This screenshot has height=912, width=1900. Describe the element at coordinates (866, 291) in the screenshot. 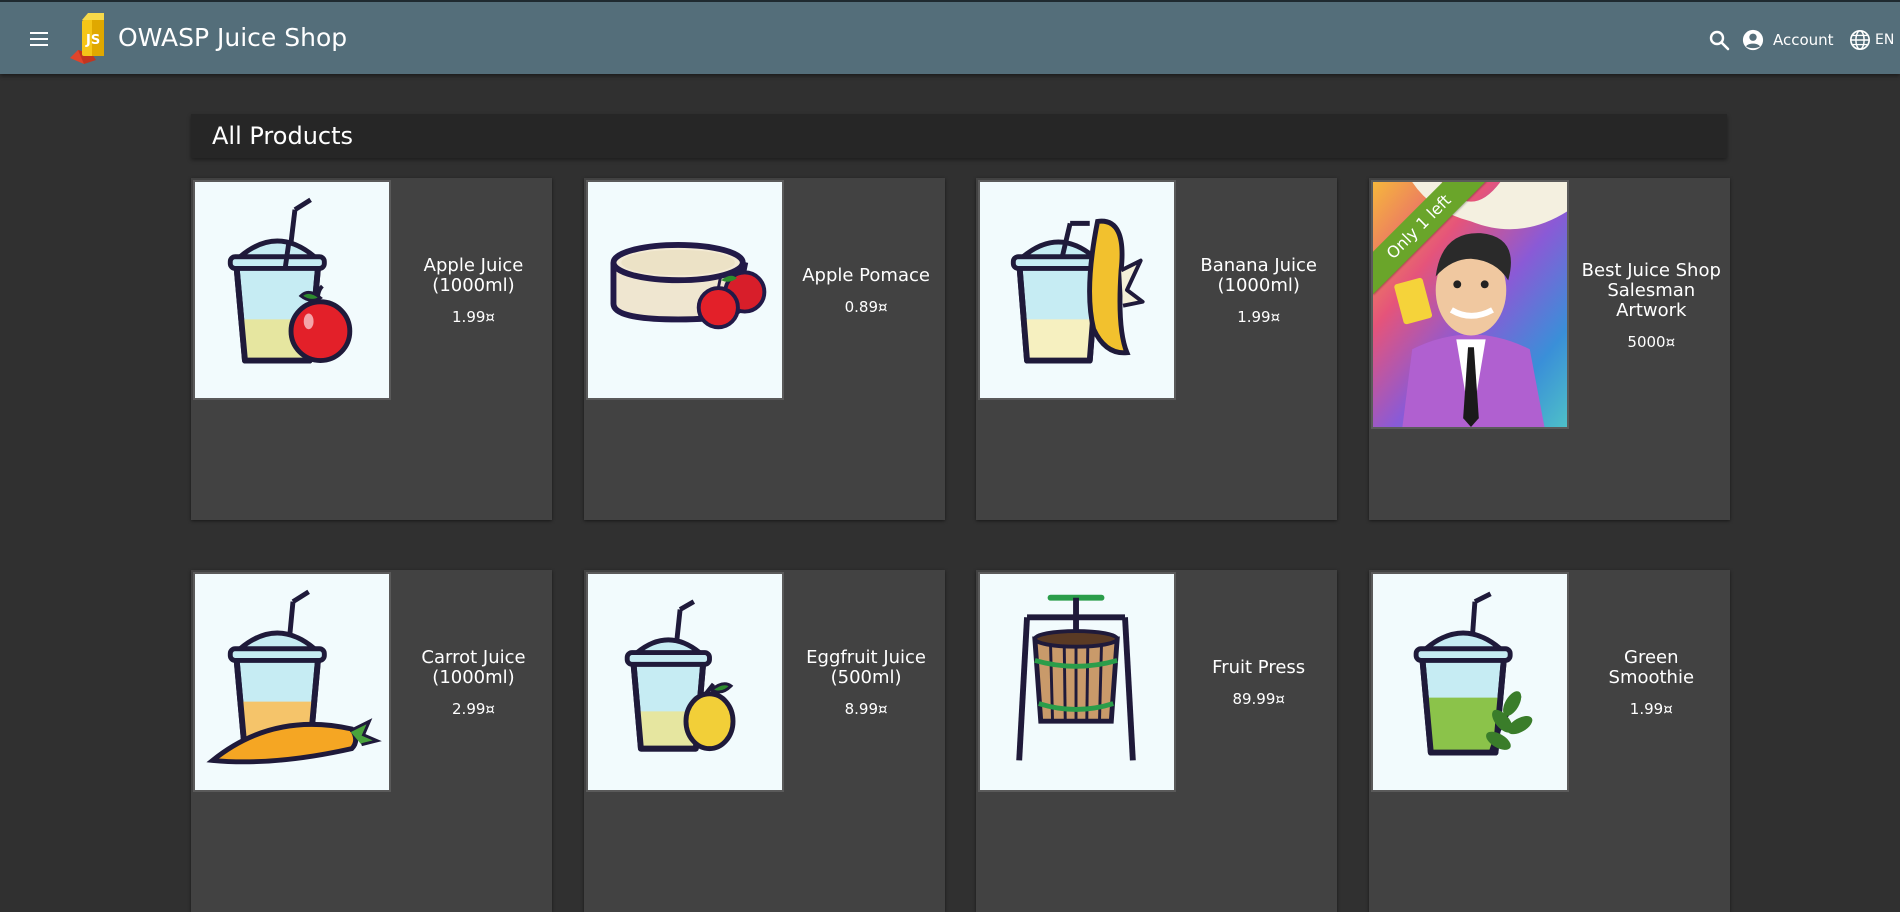

I see `product-info: Apple Pomace 0.89¤` at that location.